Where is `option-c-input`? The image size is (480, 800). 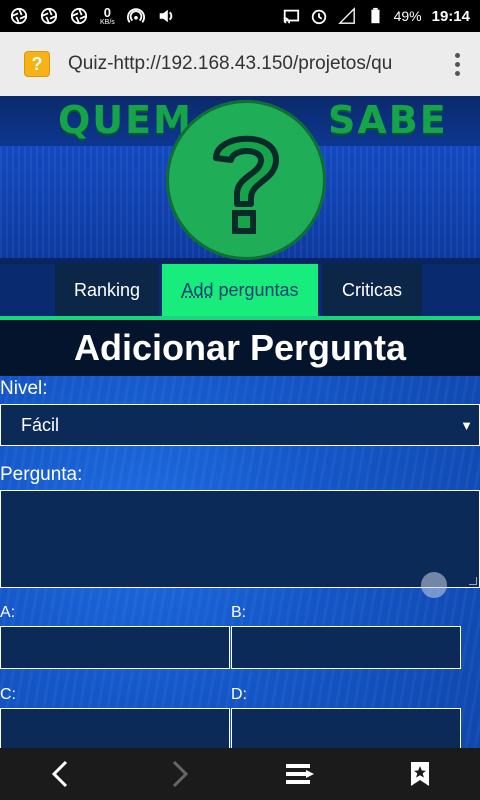 option-c-input is located at coordinates (115, 728).